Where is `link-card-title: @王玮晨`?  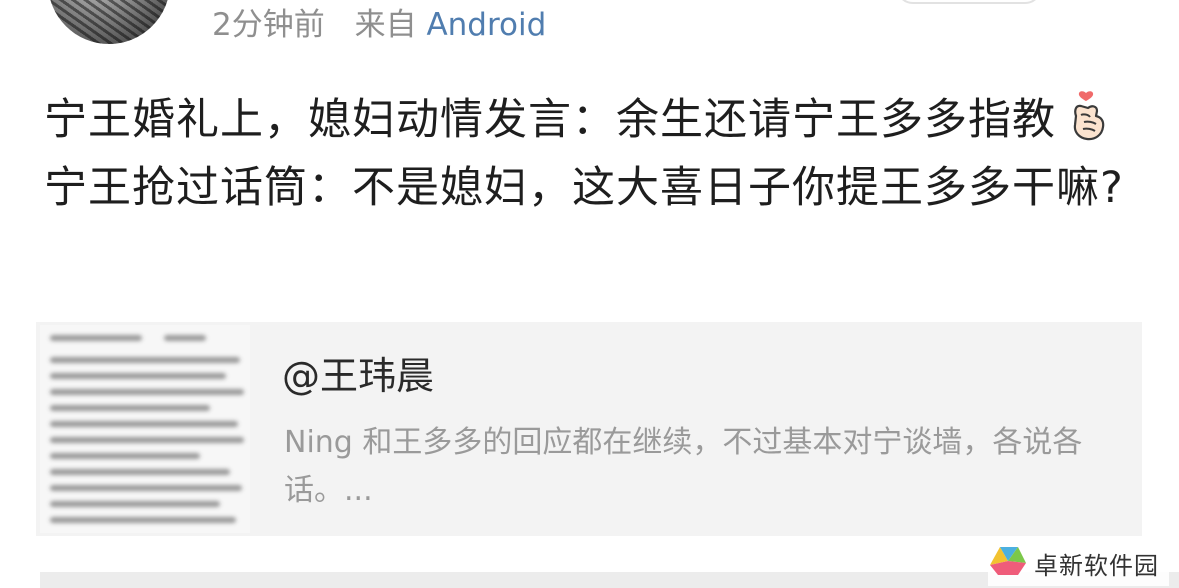 link-card-title: @王玮晨 is located at coordinates (358, 376).